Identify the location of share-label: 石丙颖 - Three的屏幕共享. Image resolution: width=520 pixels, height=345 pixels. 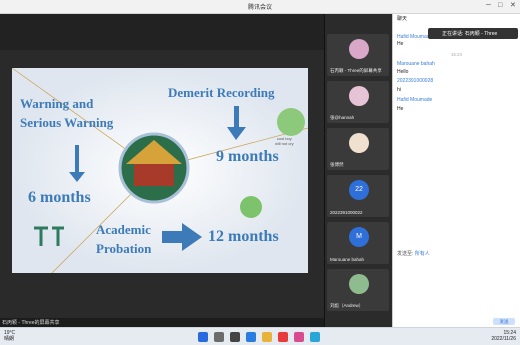
(31, 323).